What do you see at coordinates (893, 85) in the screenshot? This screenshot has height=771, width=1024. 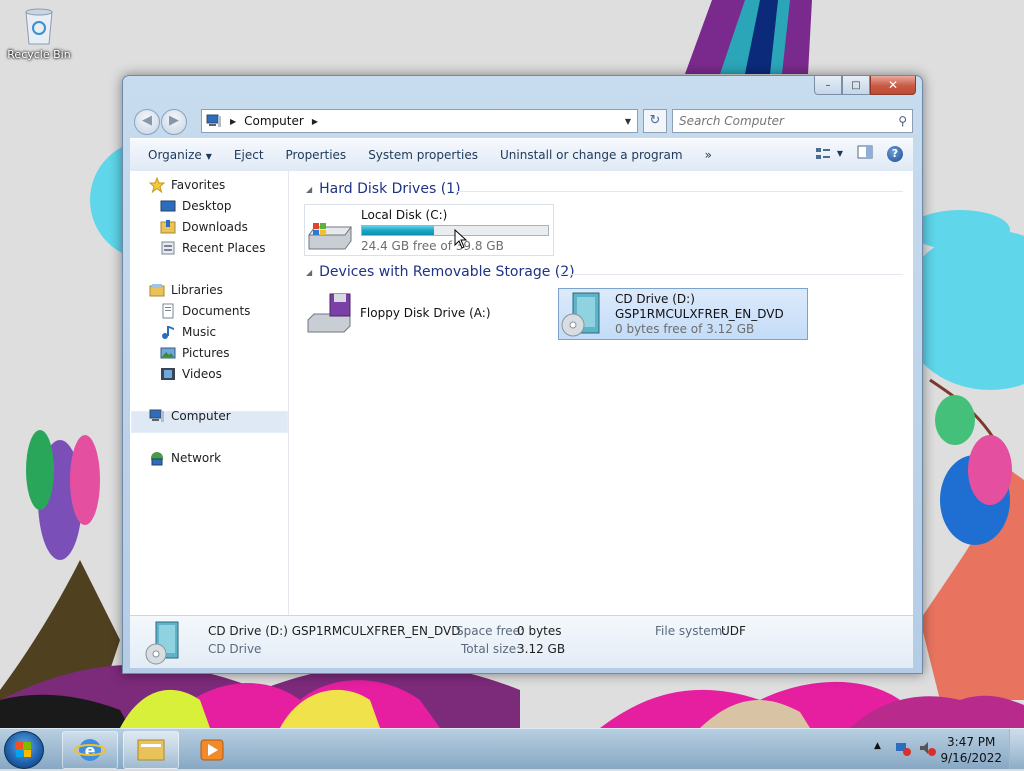 I see `close-button: ✕` at bounding box center [893, 85].